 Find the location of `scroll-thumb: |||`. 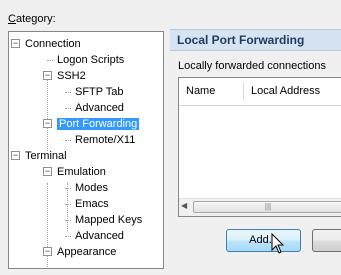

scroll-thumb: ||| is located at coordinates (267, 207).